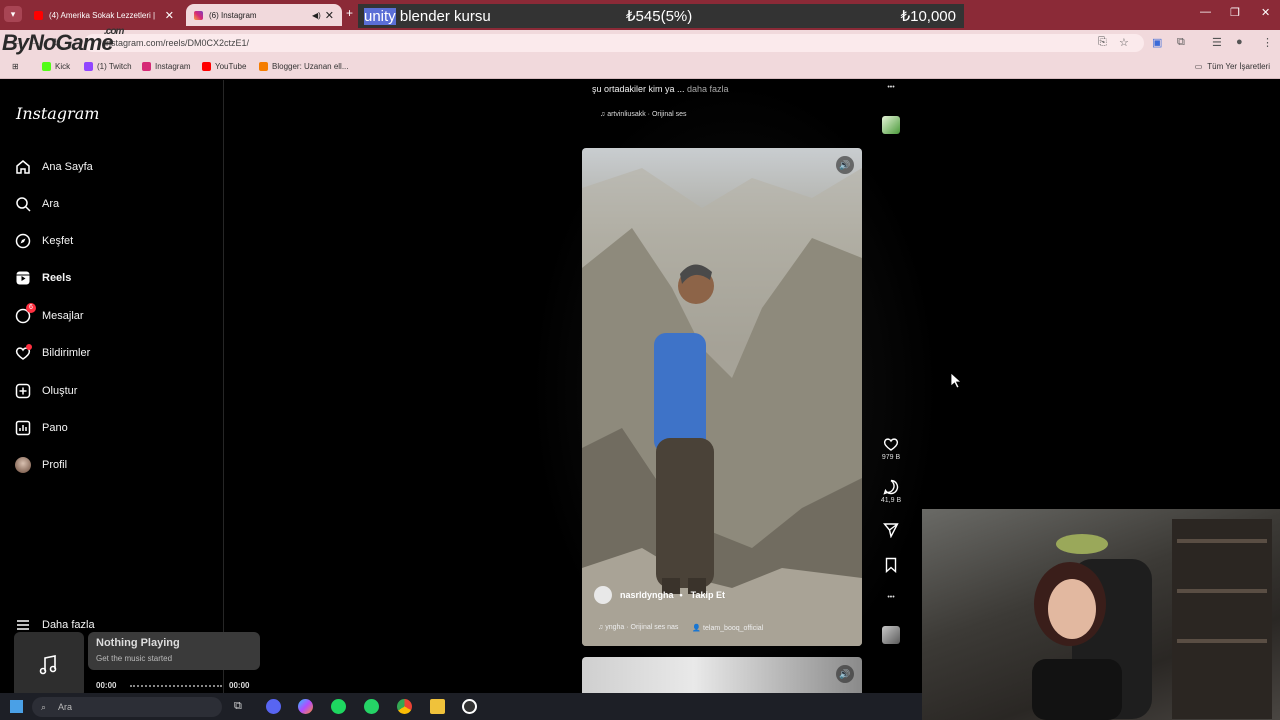 The image size is (1280, 720). I want to click on music-widget-icon, so click(49, 665).